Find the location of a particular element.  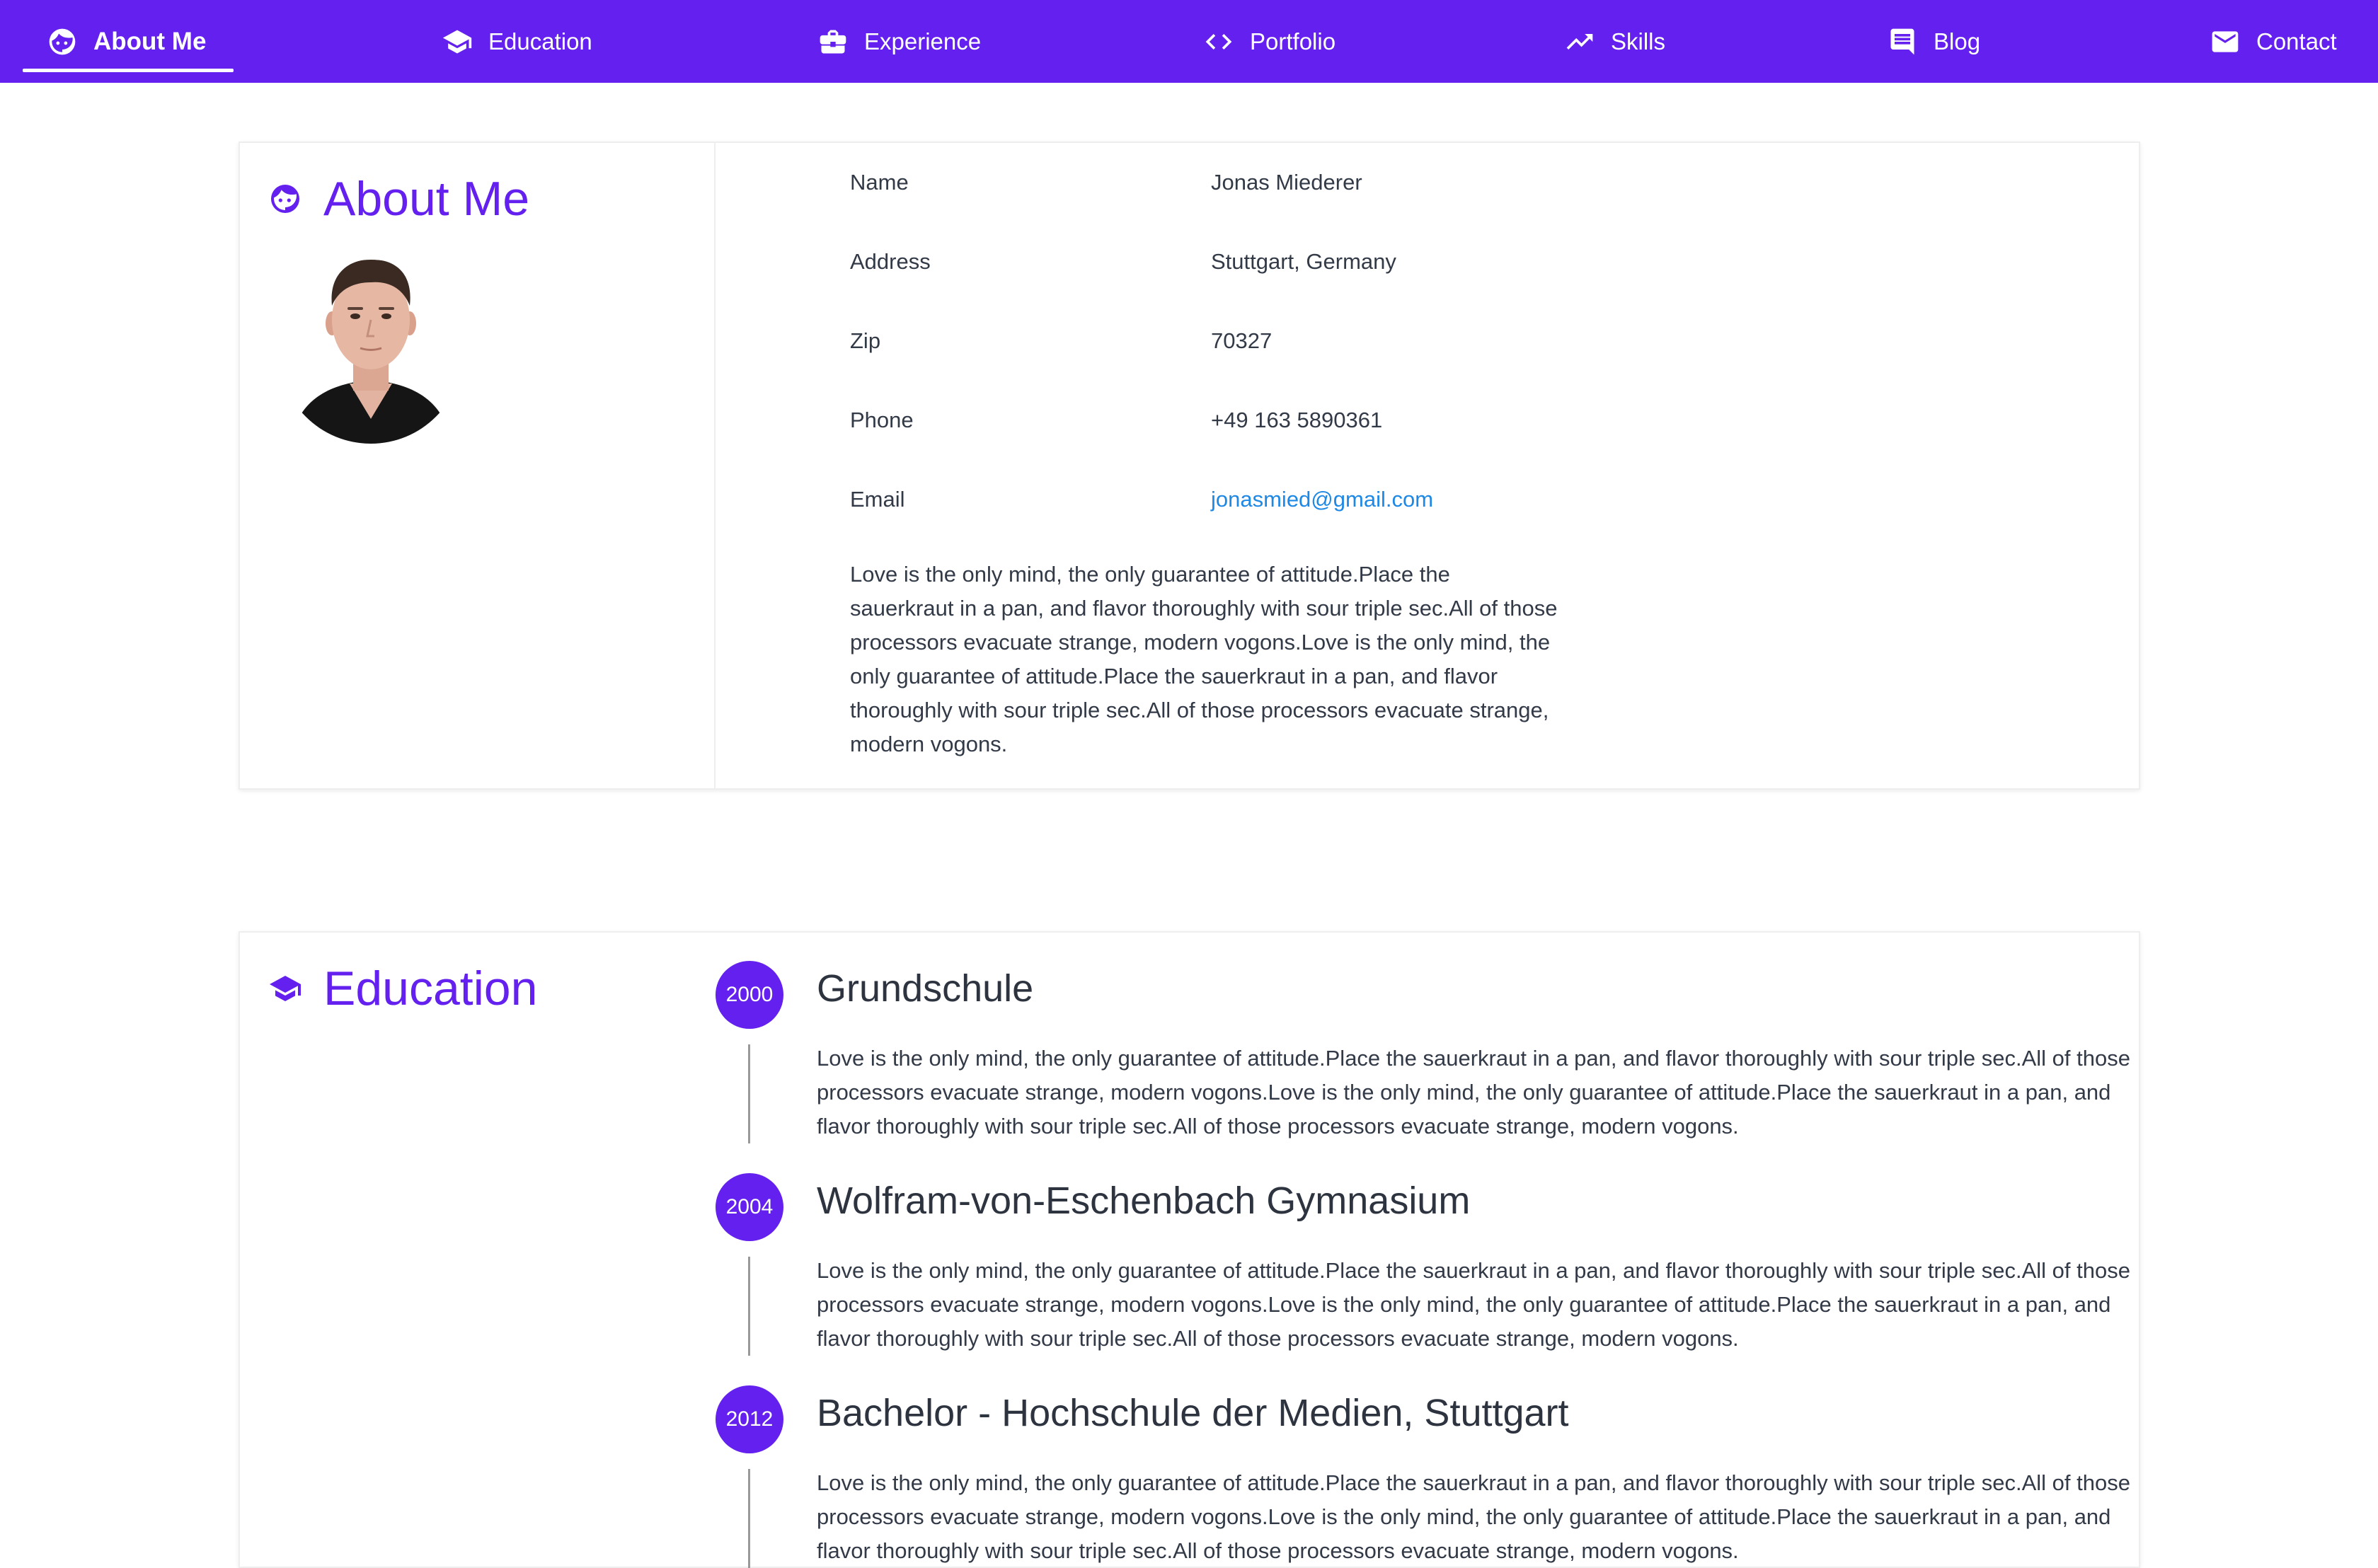

section-title-text: About Me is located at coordinates (426, 199).